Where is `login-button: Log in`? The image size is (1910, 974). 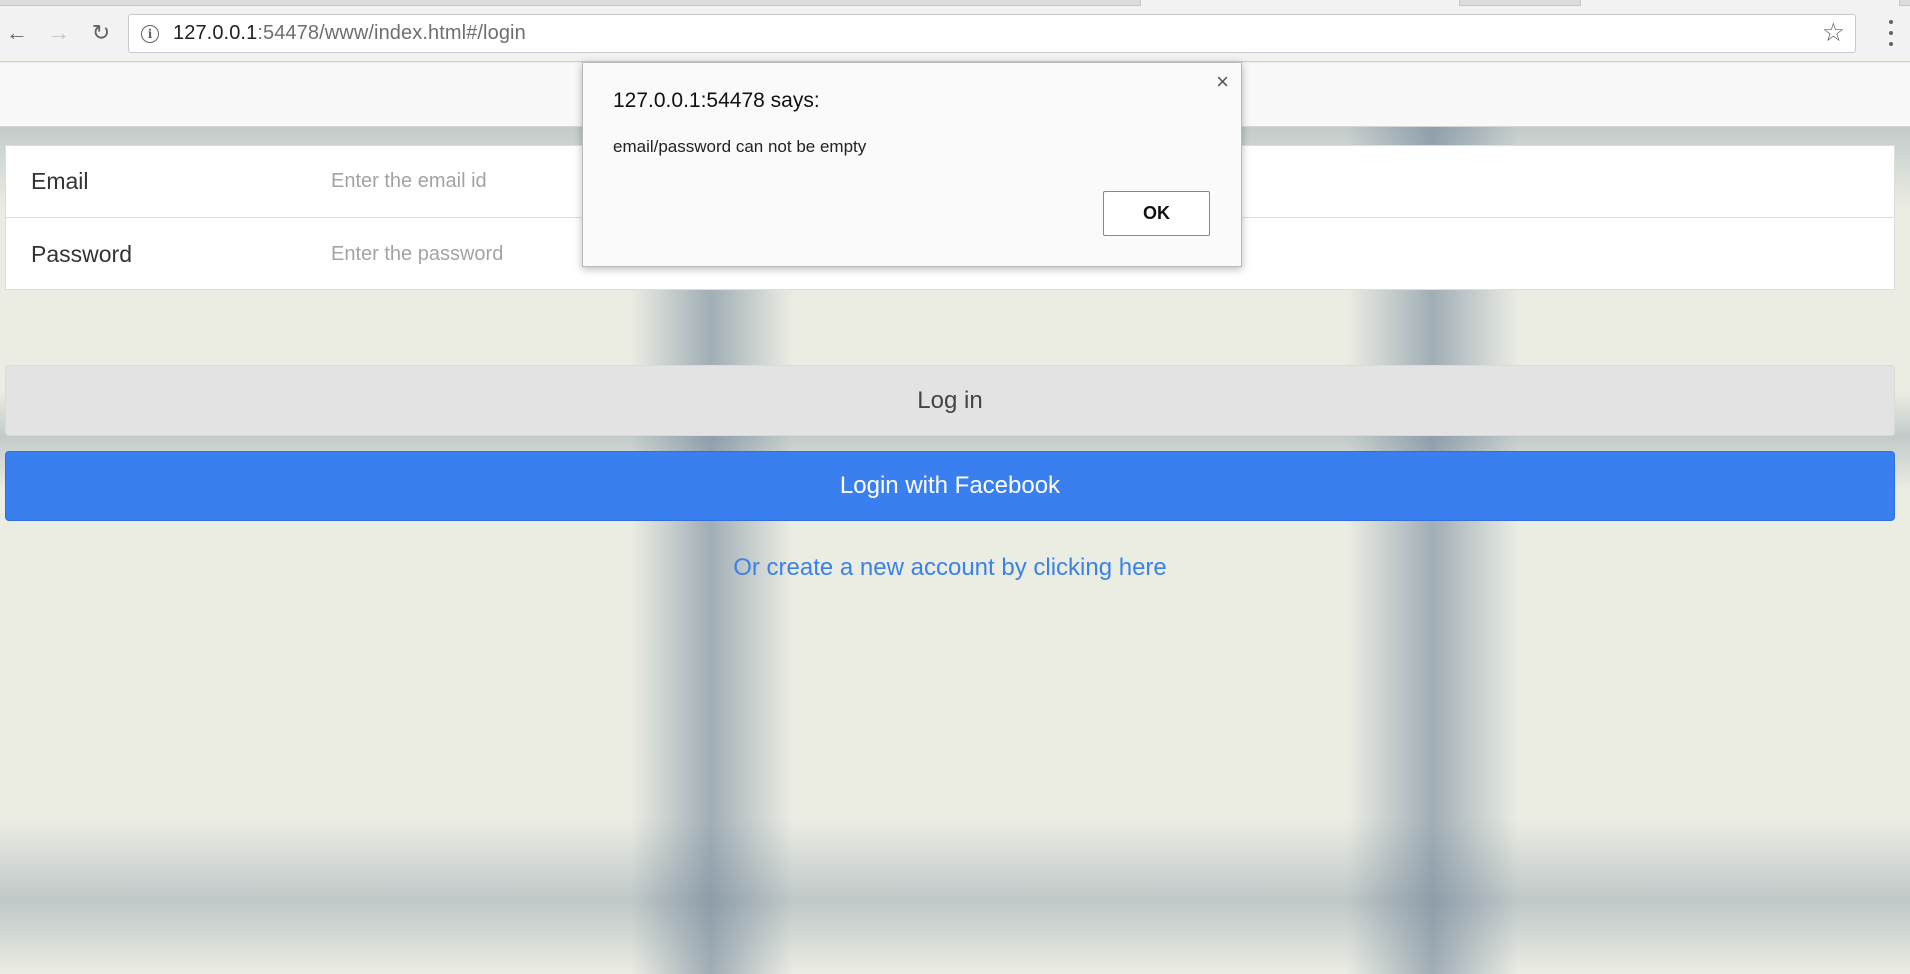 login-button: Log in is located at coordinates (950, 400).